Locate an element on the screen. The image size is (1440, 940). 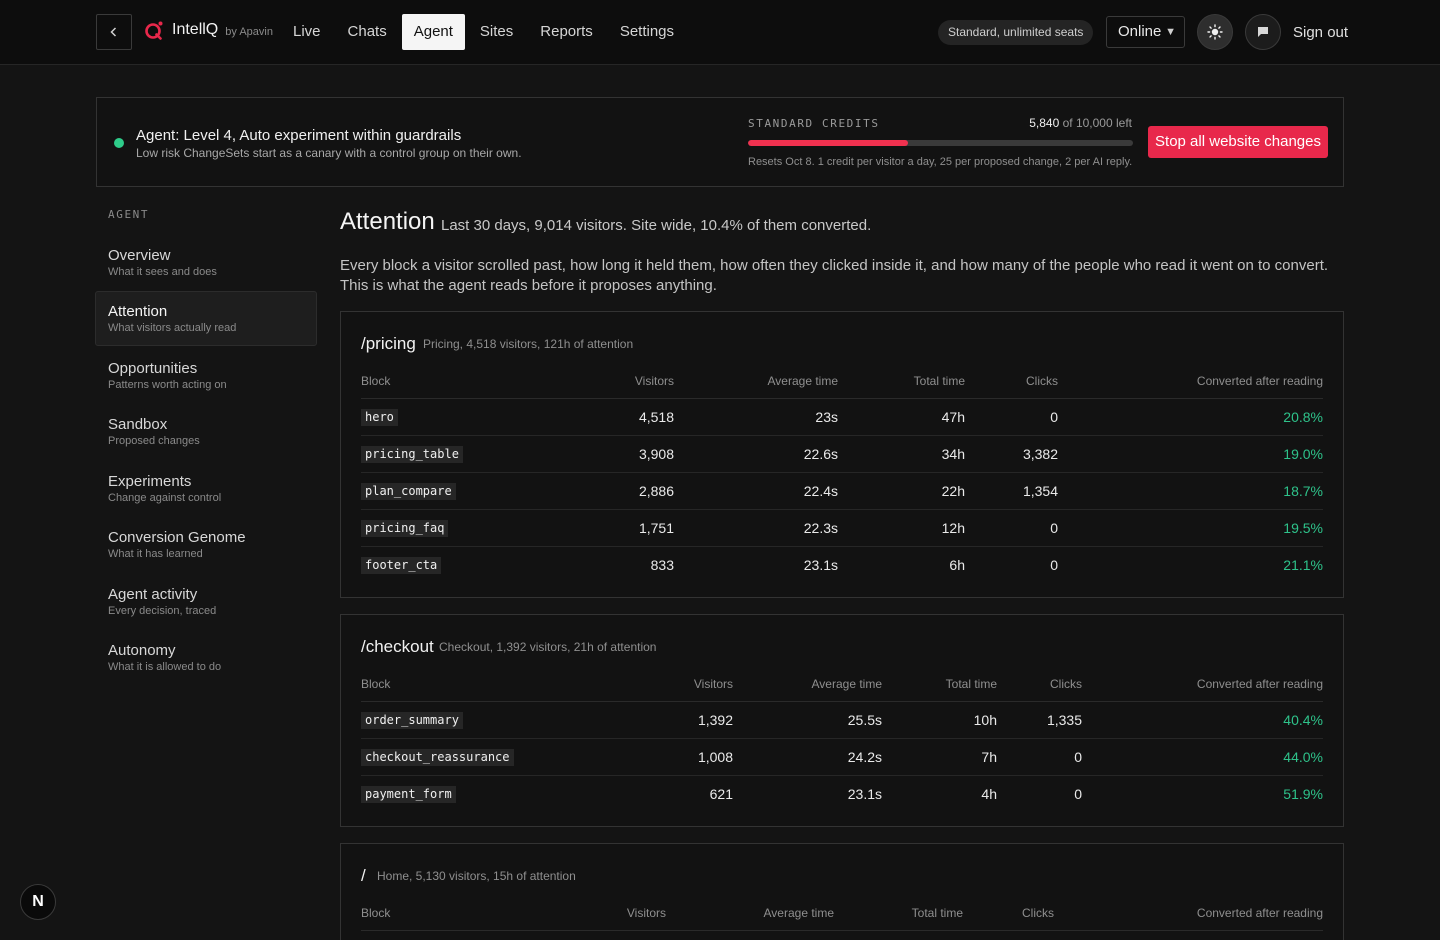
sidebar-item-conversion-genome: Conversion Genome What it has learned is located at coordinates (206, 544).